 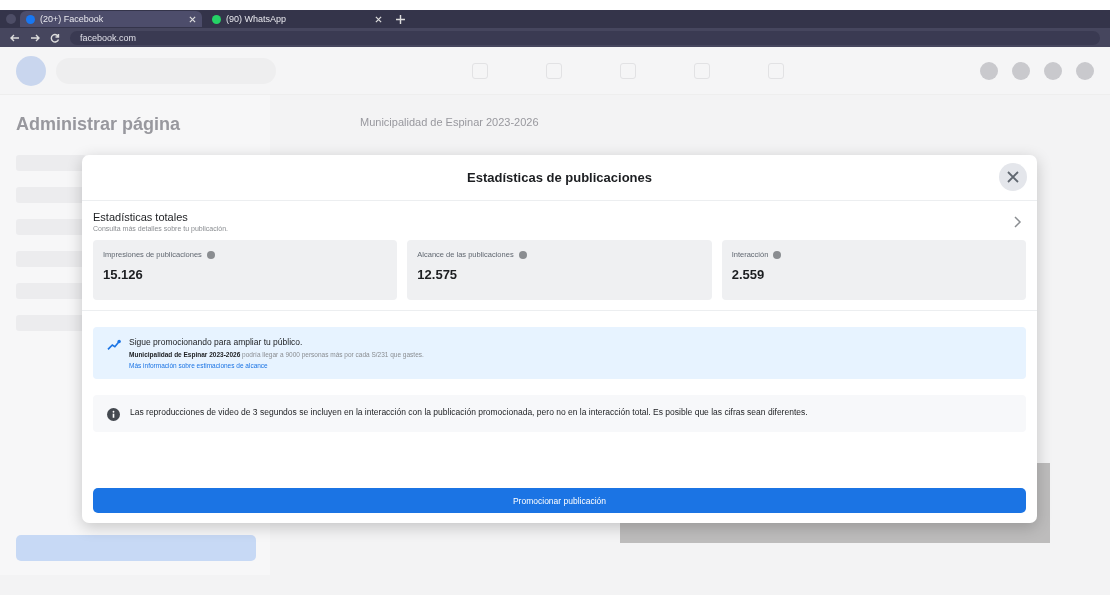 What do you see at coordinates (51, 163) in the screenshot?
I see `sidebar-item` at bounding box center [51, 163].